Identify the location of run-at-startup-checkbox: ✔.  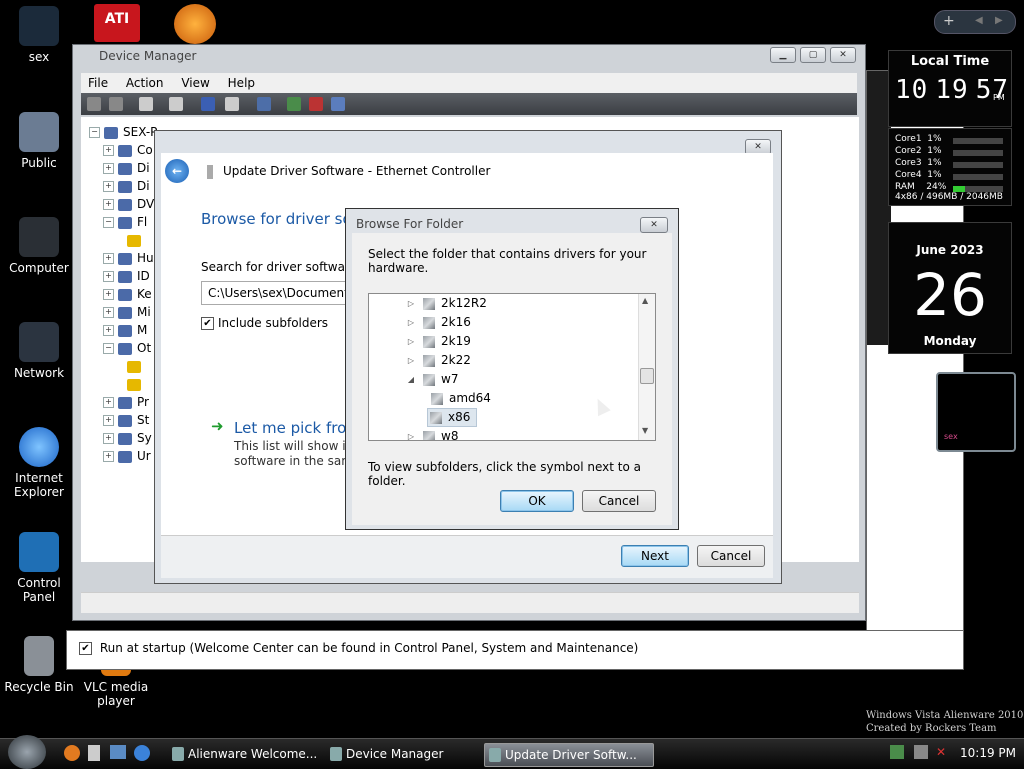
(85, 648).